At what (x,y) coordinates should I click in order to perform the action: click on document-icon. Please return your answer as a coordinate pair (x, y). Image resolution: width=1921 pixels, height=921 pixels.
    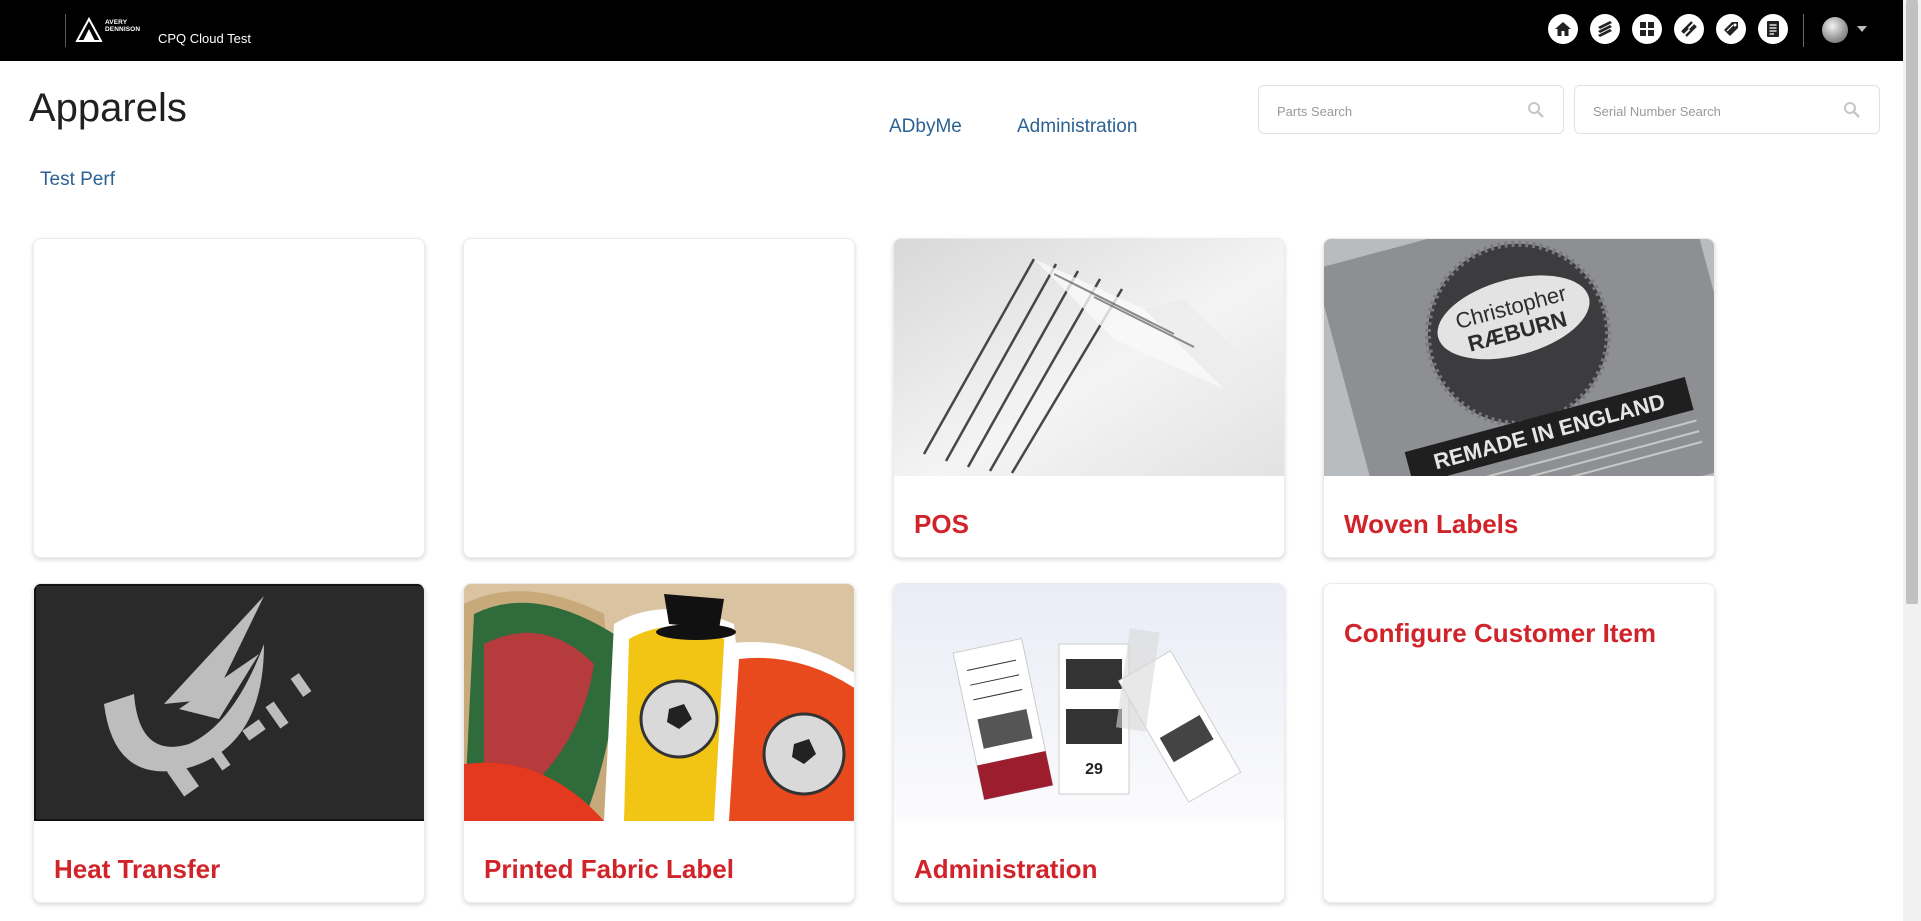
    Looking at the image, I should click on (1773, 29).